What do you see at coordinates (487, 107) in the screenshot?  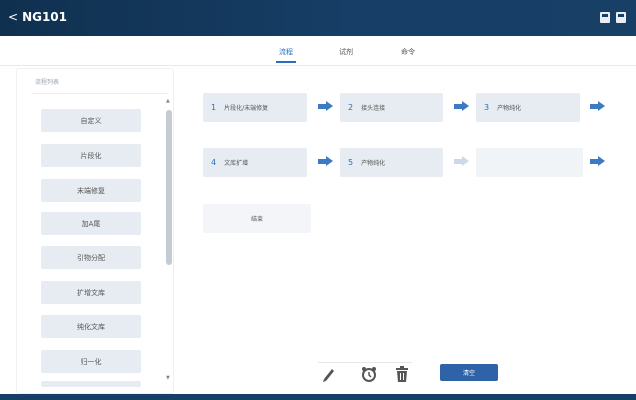 I see `step-number: 3` at bounding box center [487, 107].